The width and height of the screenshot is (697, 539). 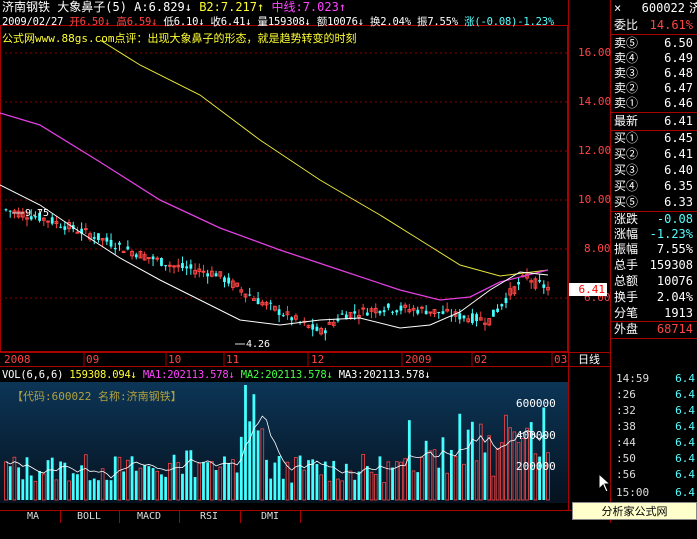 What do you see at coordinates (626, 329) in the screenshot?
I see `outer-label: 外盘` at bounding box center [626, 329].